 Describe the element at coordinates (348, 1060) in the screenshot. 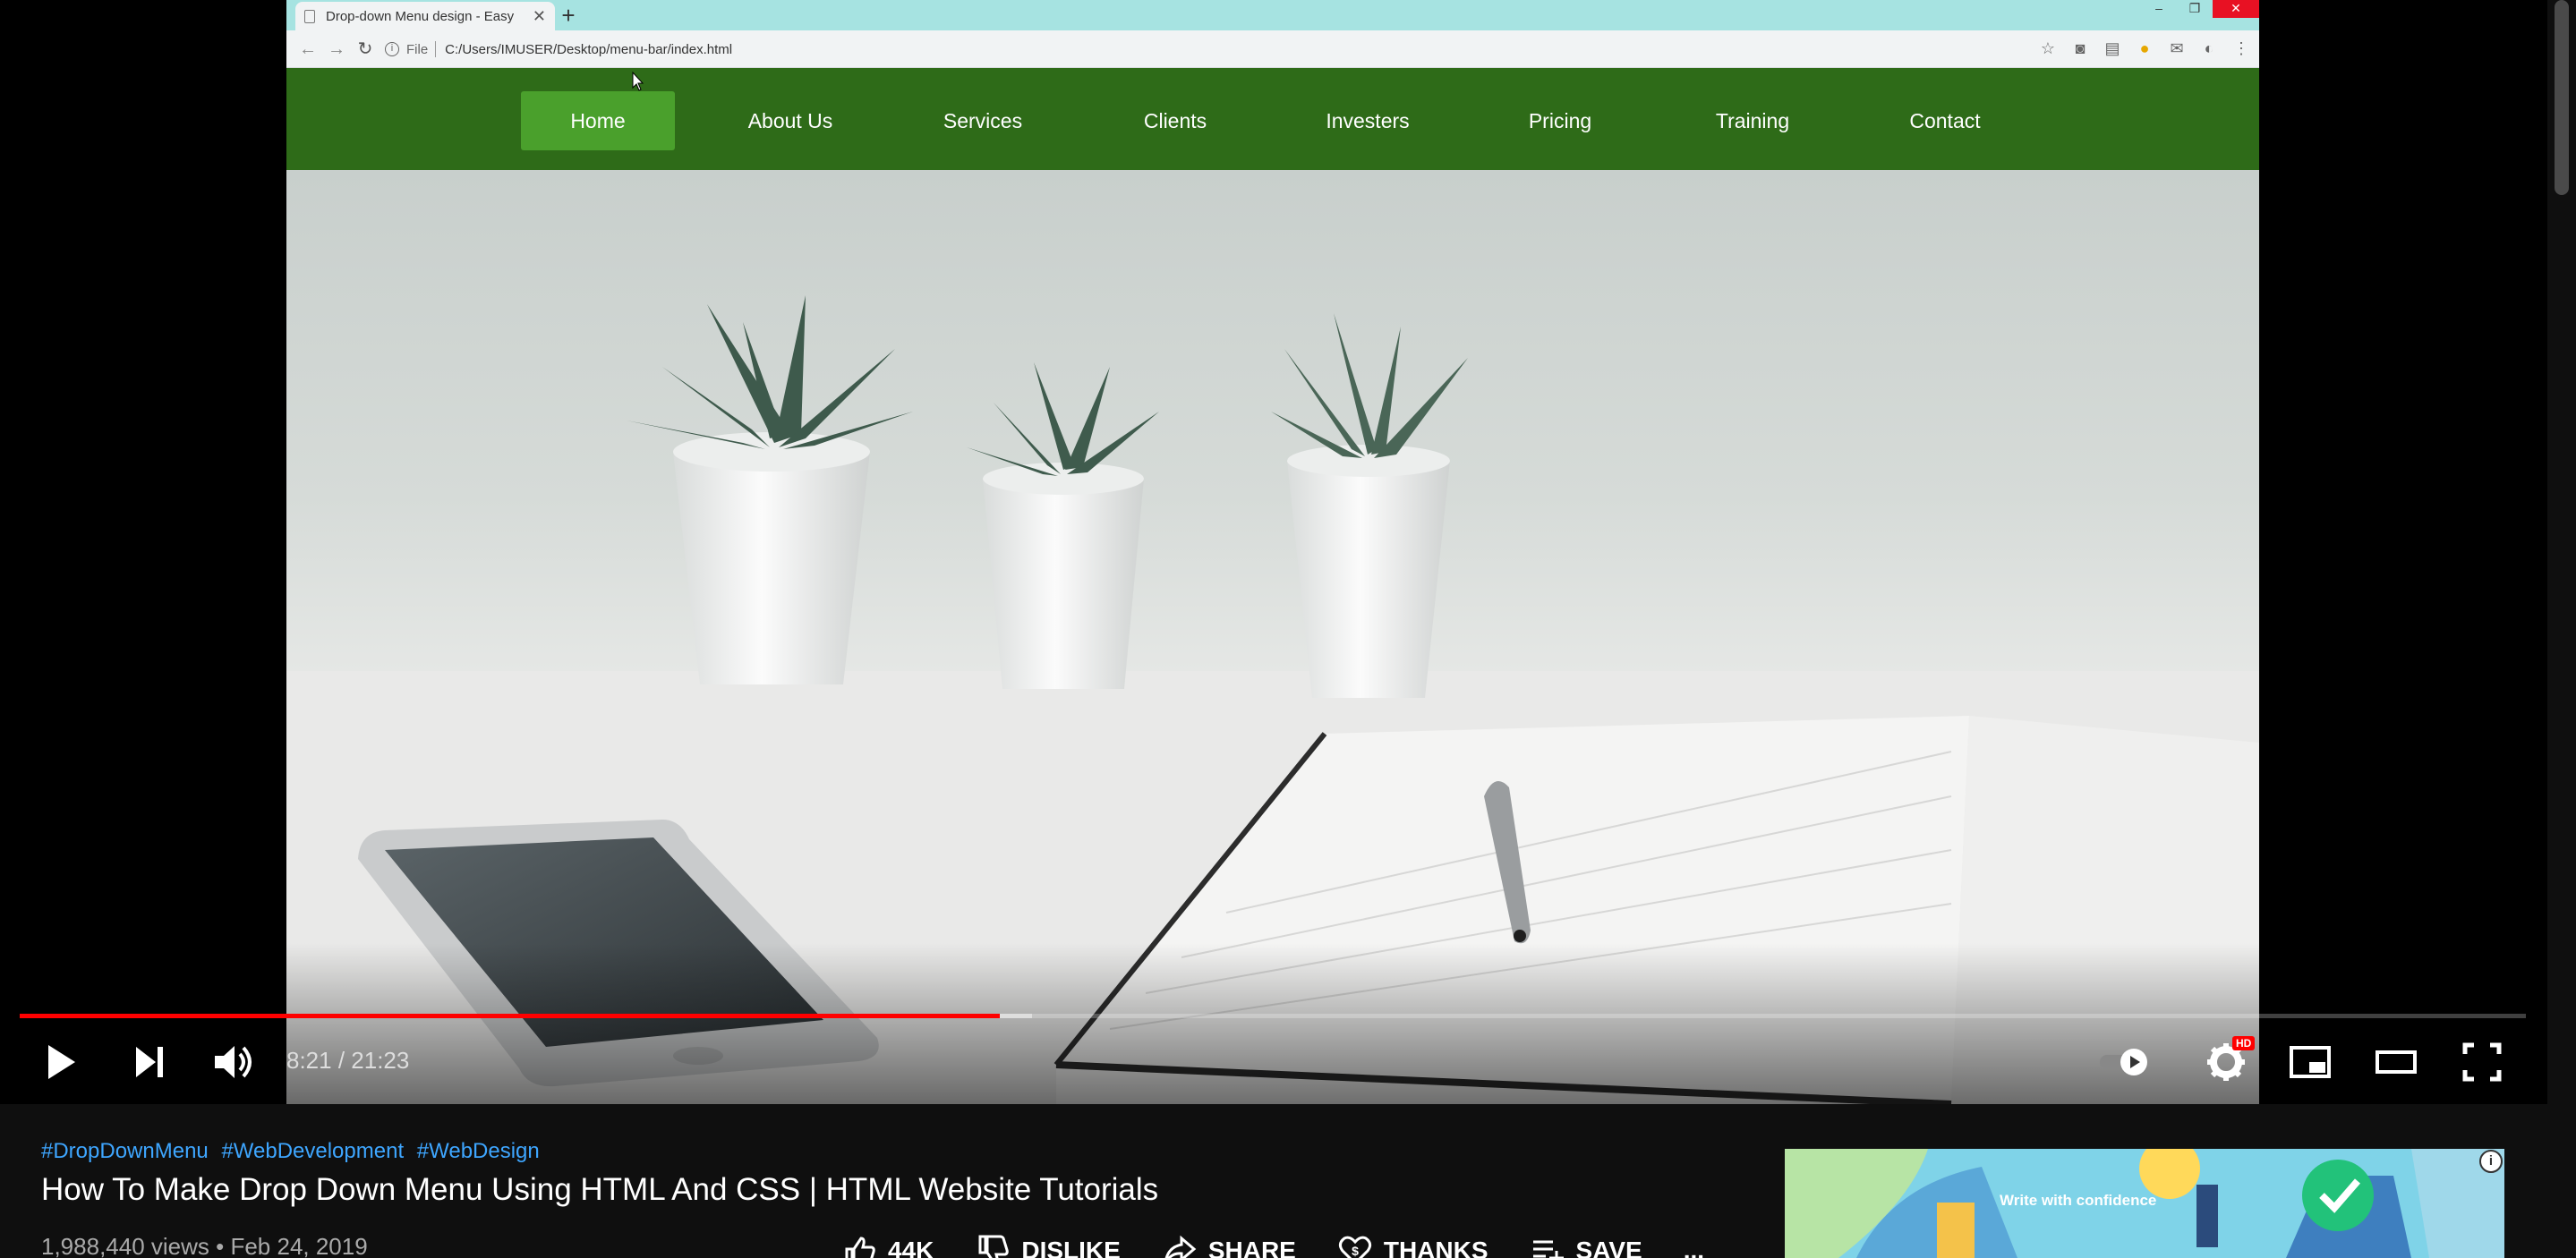

I see `time-display: 8:21 / 21:23` at that location.